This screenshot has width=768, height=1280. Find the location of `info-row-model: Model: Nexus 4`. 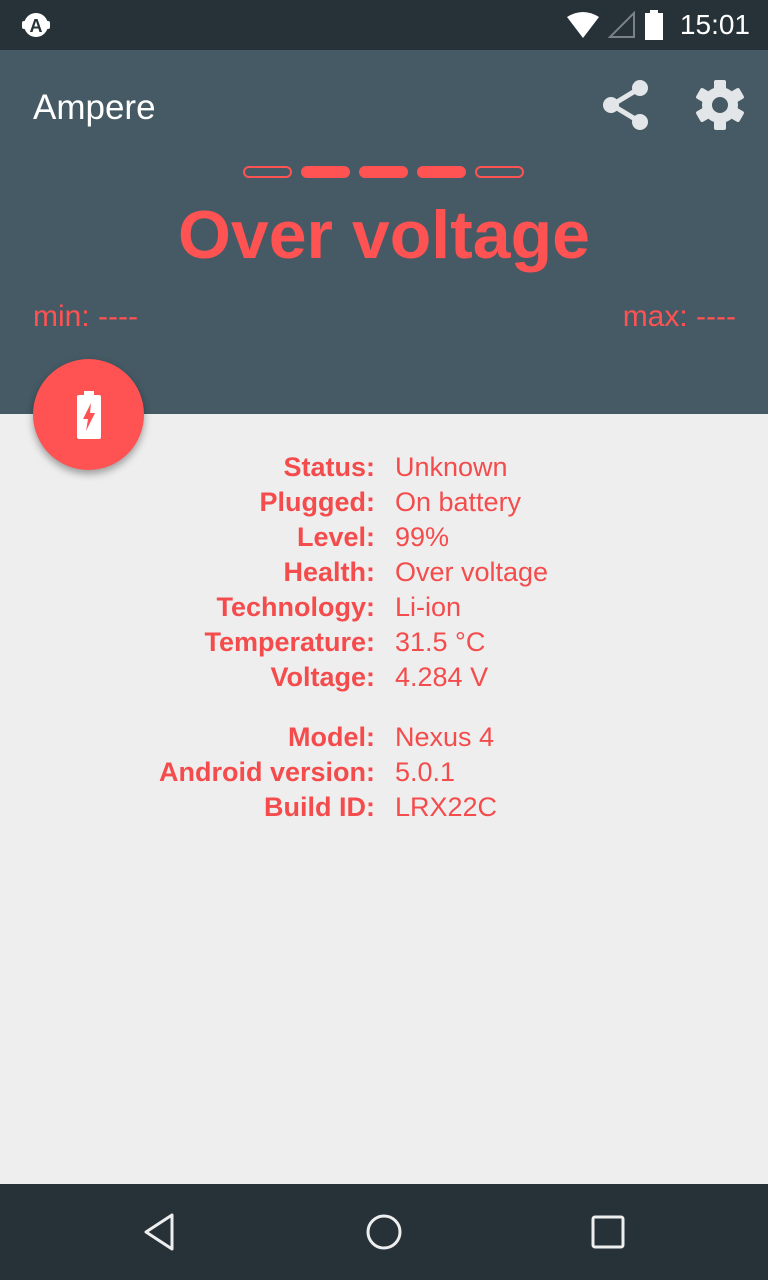

info-row-model: Model: Nexus 4 is located at coordinates (384, 737).